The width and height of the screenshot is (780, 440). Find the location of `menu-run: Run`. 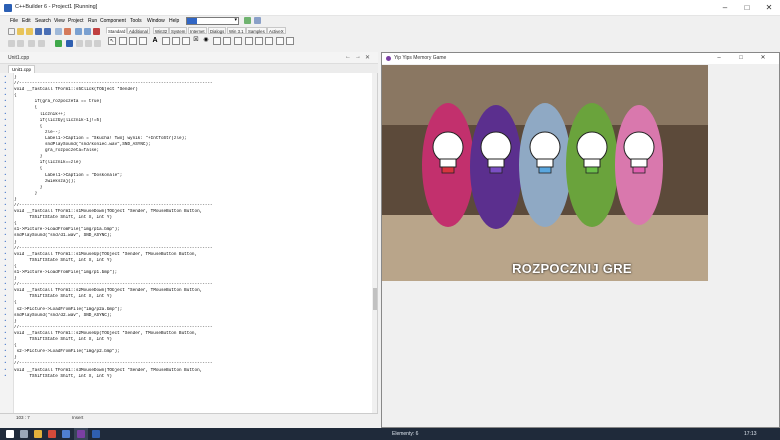

menu-run: Run is located at coordinates (92, 21).